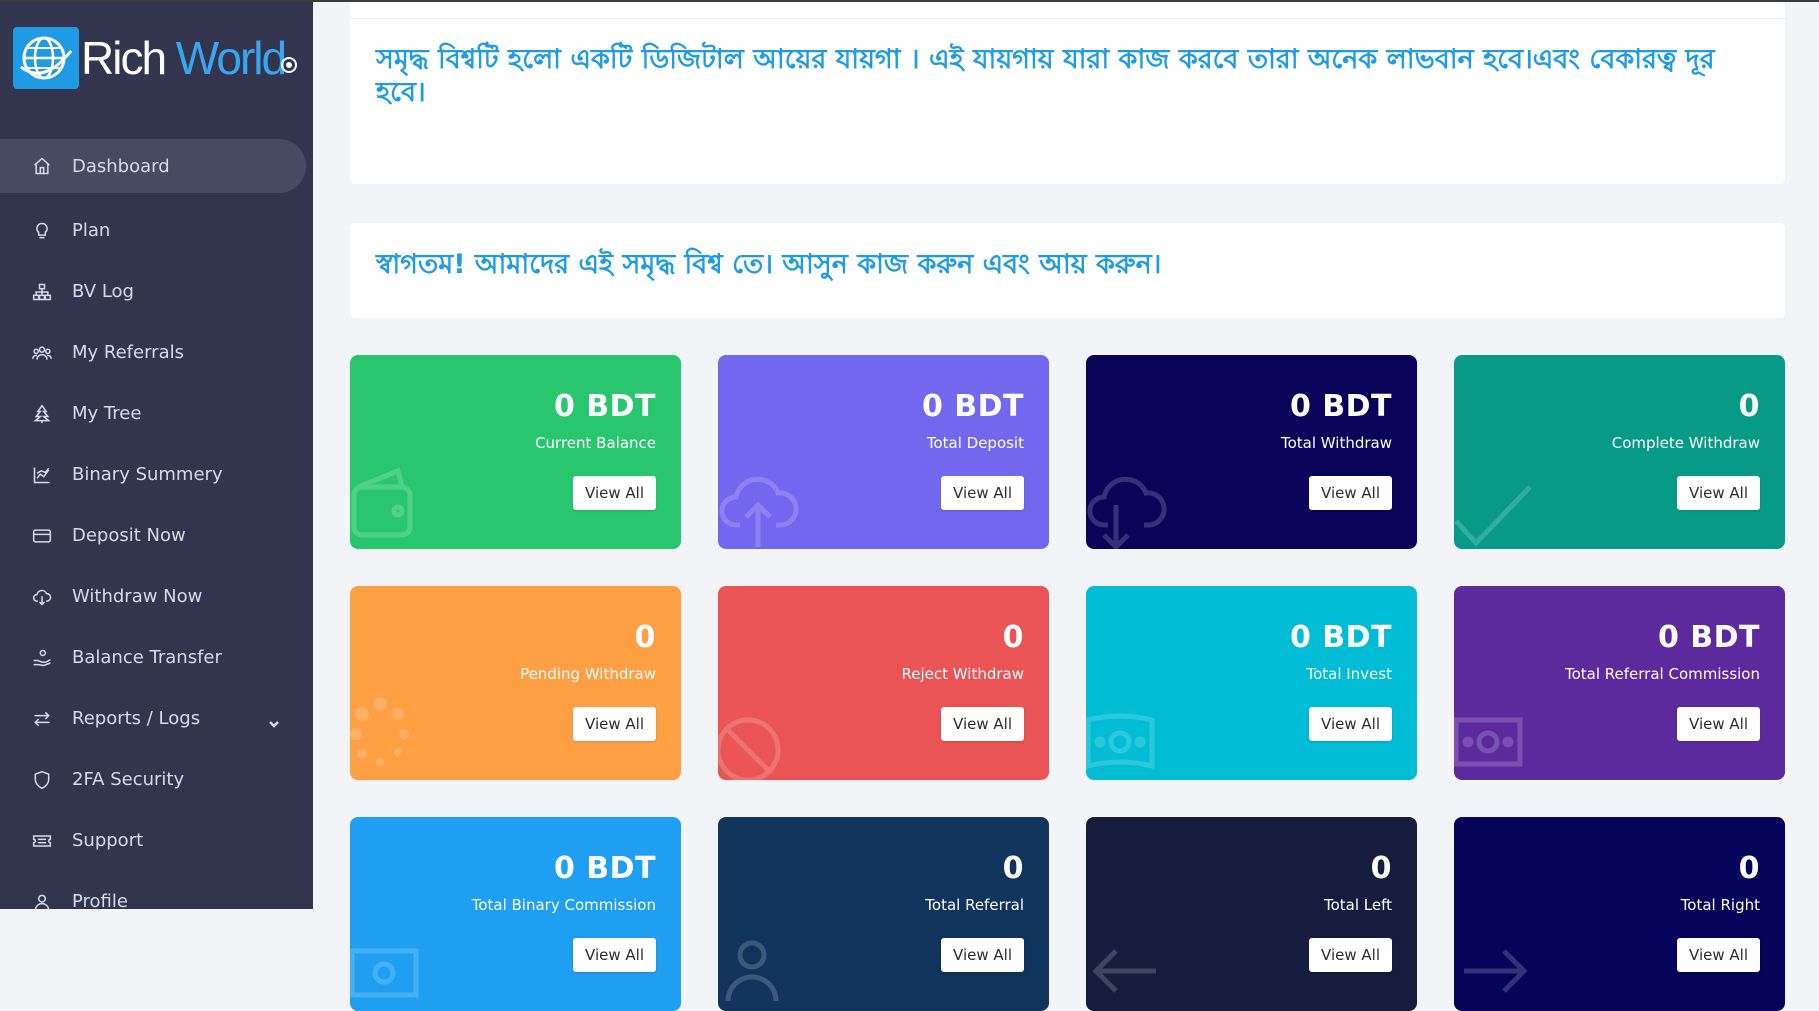 This screenshot has width=1819, height=1011. What do you see at coordinates (136, 718) in the screenshot?
I see `sidebar-item-label: Reports / Logs` at bounding box center [136, 718].